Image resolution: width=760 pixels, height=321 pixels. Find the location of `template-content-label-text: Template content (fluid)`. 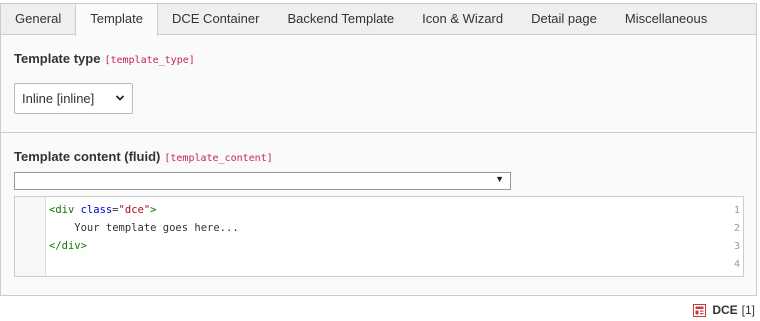

template-content-label-text: Template content (fluid) is located at coordinates (87, 156).